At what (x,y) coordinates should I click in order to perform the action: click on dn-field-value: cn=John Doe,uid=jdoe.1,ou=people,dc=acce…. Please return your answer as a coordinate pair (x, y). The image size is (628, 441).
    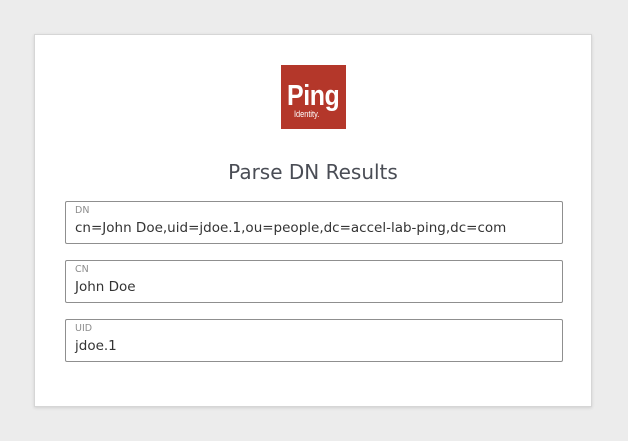
    Looking at the image, I should click on (290, 228).